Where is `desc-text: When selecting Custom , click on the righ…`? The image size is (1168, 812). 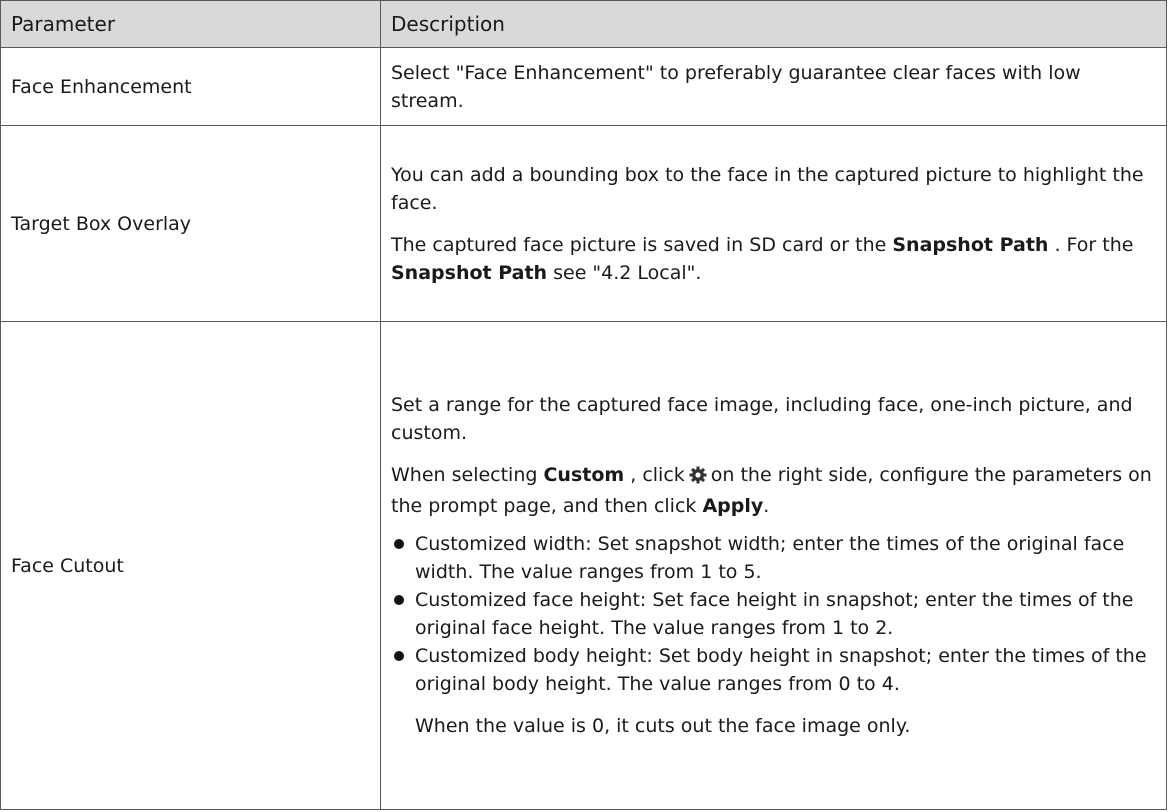 desc-text: When selecting Custom , click on the righ… is located at coordinates (773, 490).